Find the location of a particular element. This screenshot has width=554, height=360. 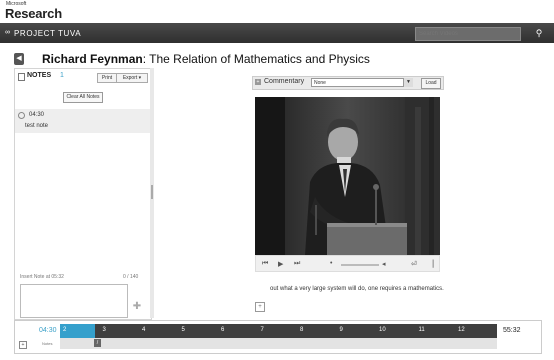

note-char-counter: 0 / 140 is located at coordinates (131, 277).